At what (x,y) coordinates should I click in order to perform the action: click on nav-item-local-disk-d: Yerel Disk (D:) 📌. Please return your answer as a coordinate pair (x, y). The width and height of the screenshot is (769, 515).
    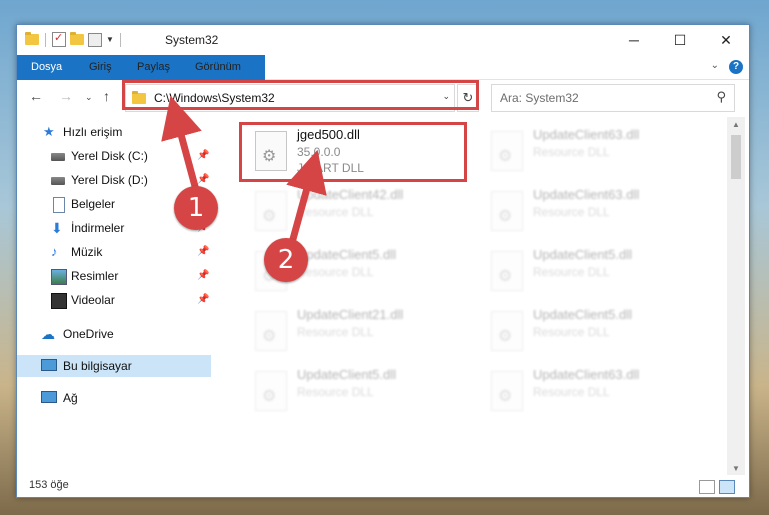
    Looking at the image, I should click on (114, 180).